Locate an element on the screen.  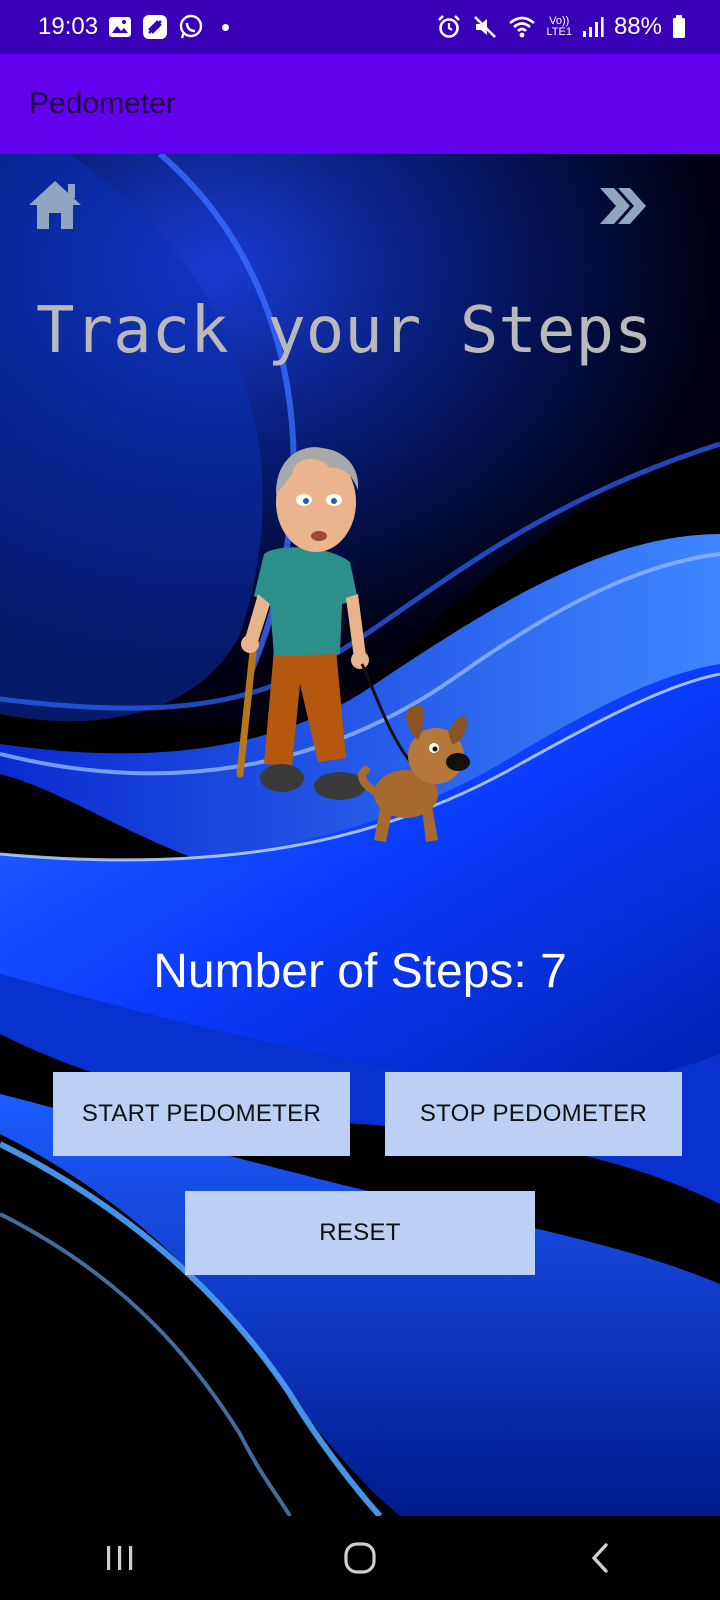
volte-label-bottom: LTE1 is located at coordinates (559, 32).